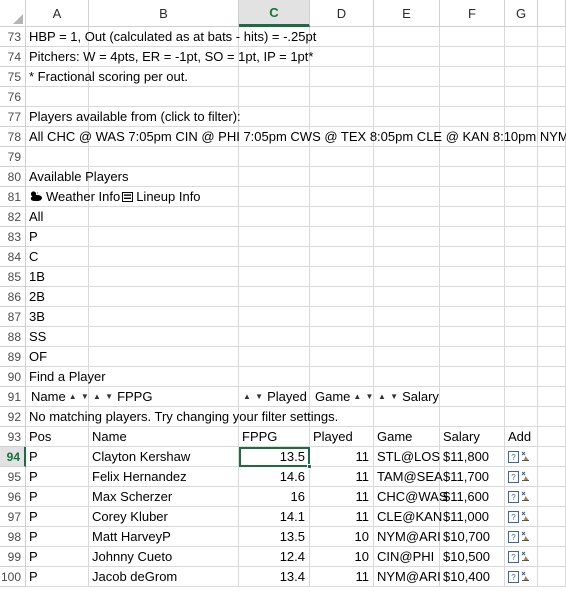 This screenshot has width=566, height=591. What do you see at coordinates (164, 157) in the screenshot?
I see `cell-B79` at bounding box center [164, 157].